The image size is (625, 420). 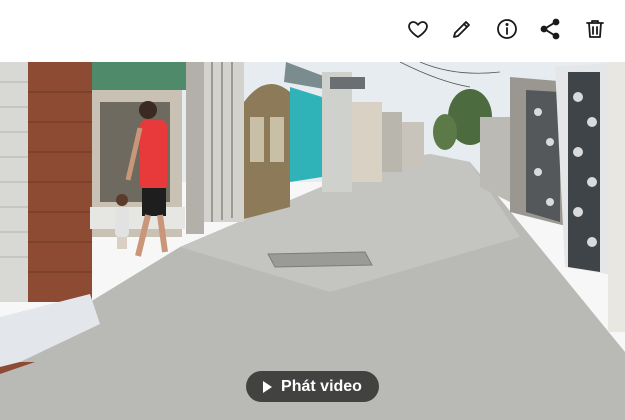 I want to click on edit-button, so click(x=462, y=29).